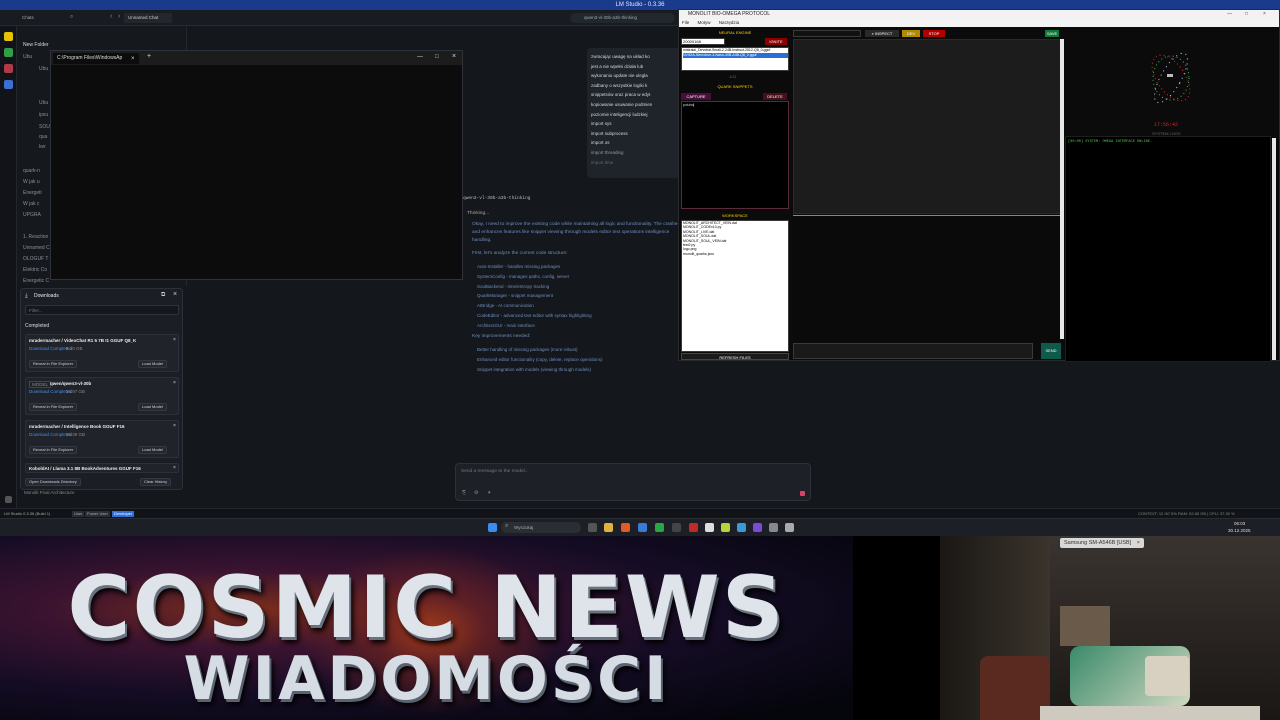  I want to click on snippet-list: poiuhdj, so click(735, 155).